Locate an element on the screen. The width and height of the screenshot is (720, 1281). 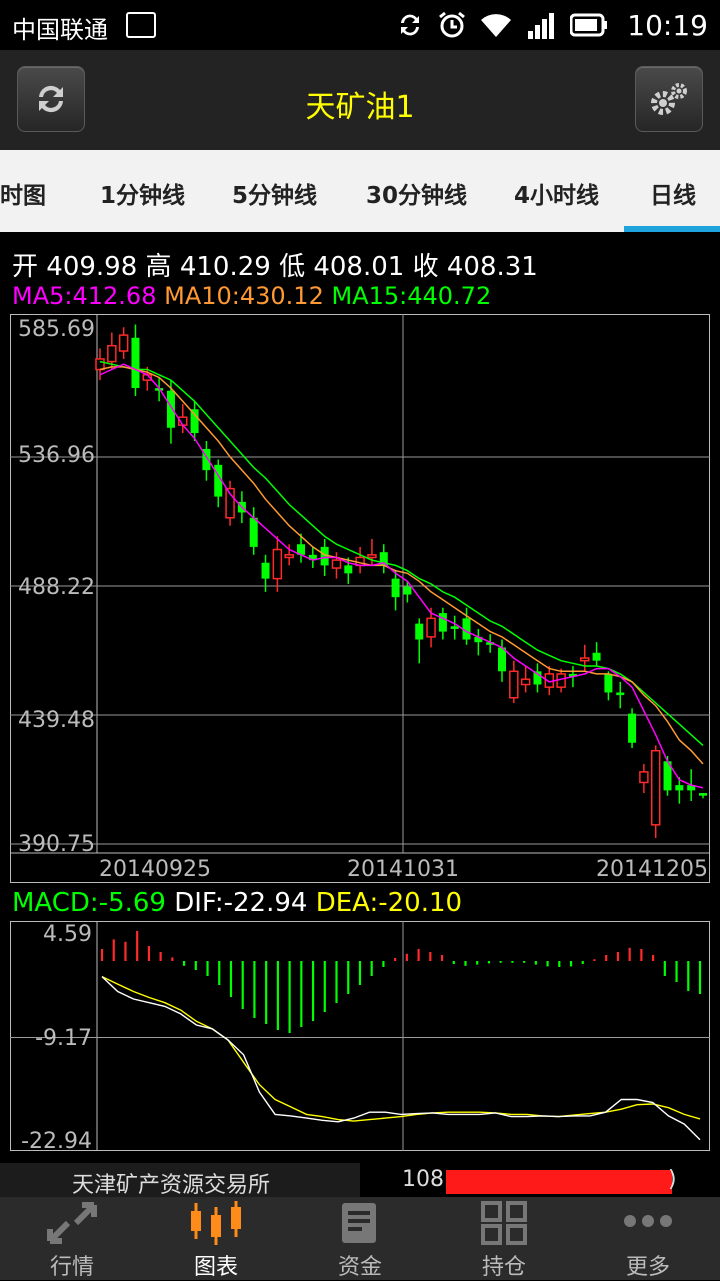
active-tab-indicator is located at coordinates (672, 229).